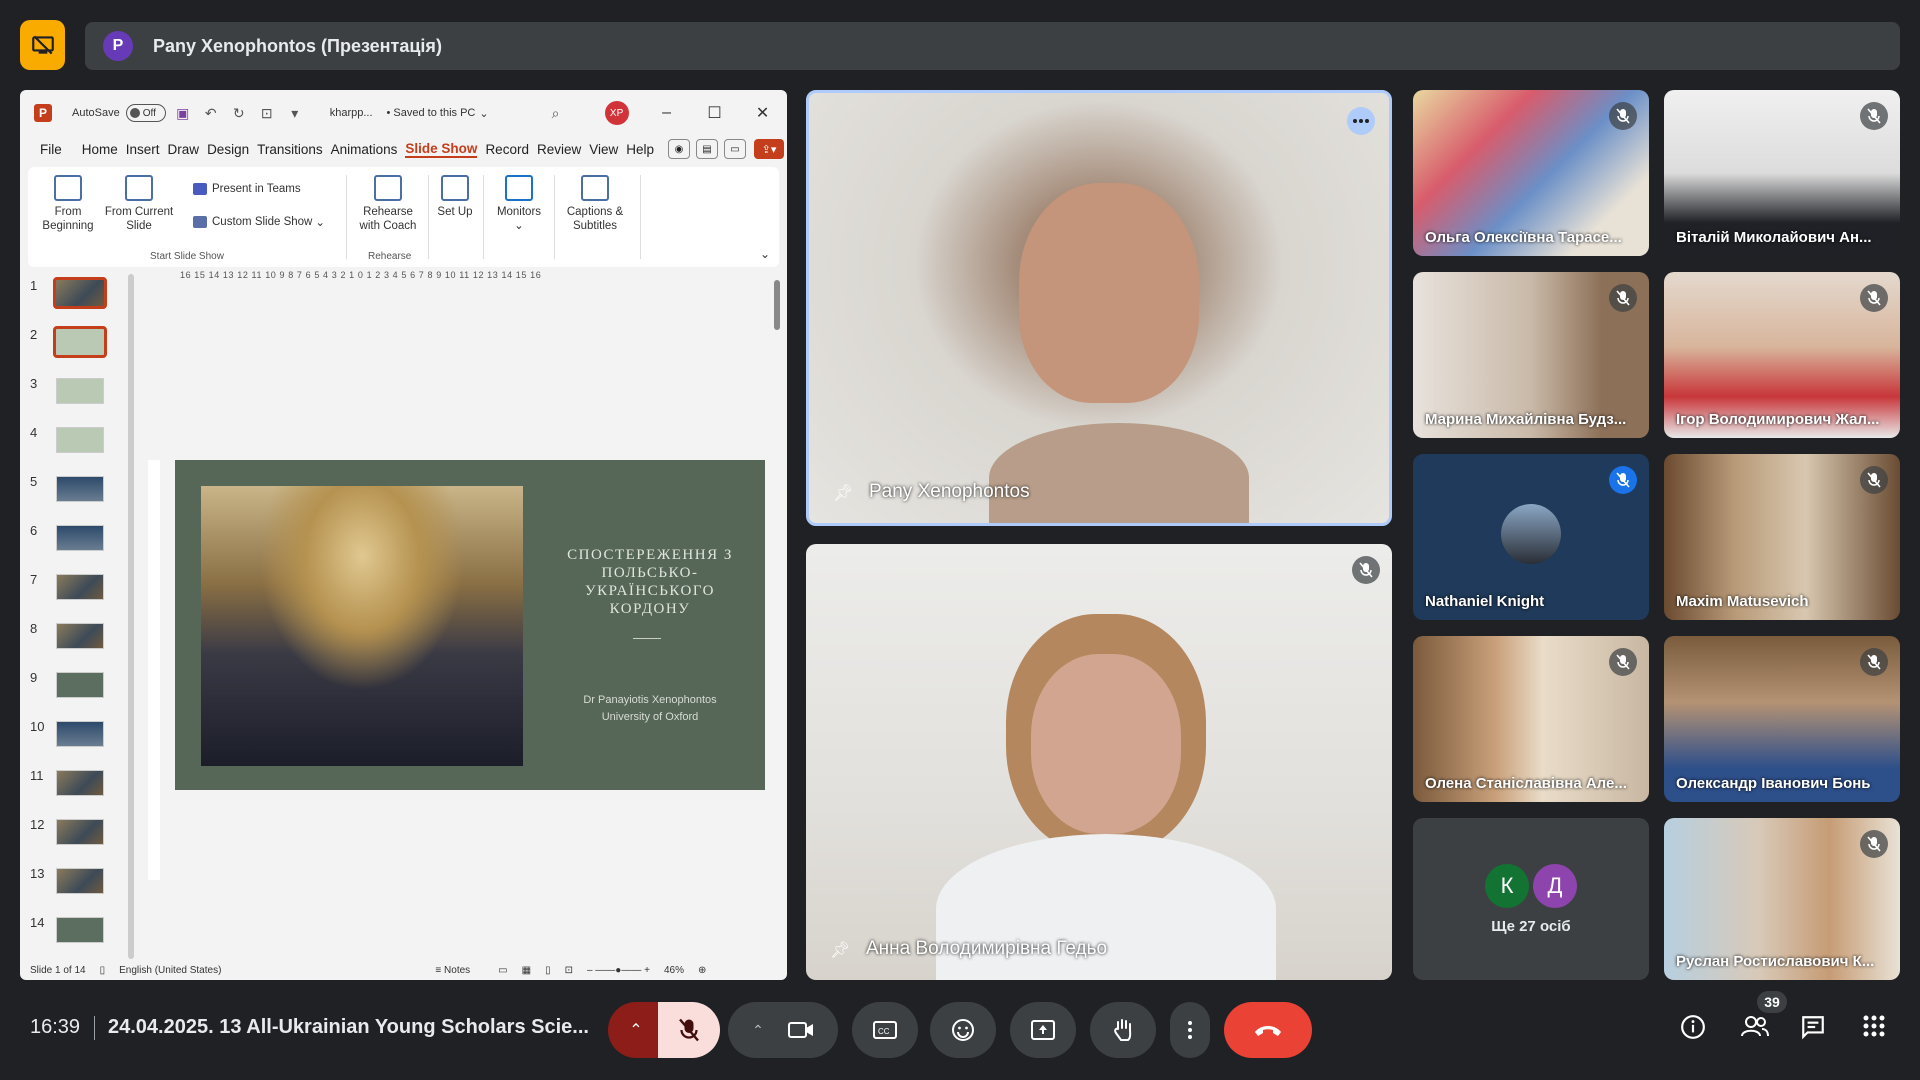  Describe the element at coordinates (267, 113) in the screenshot. I see `present-icon: ⊡` at that location.